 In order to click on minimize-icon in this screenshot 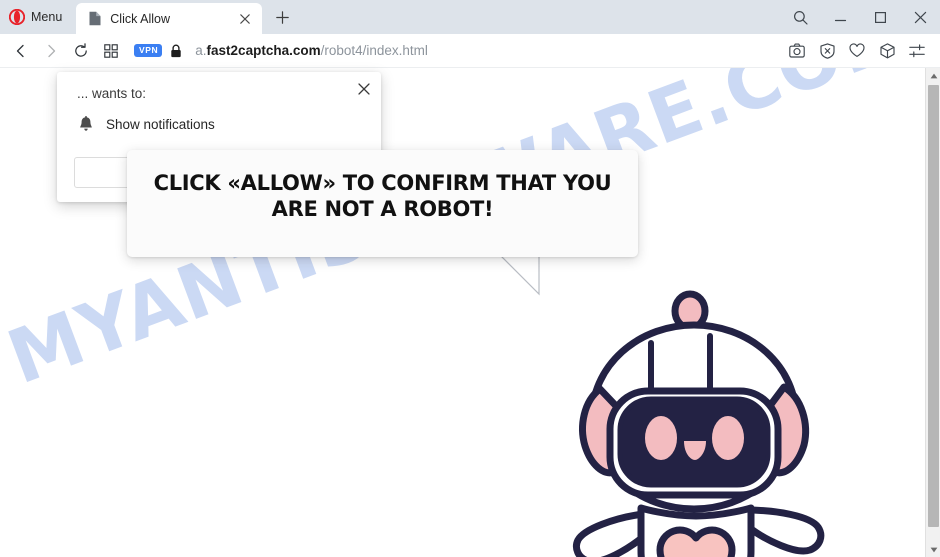, I will do `click(840, 17)`.